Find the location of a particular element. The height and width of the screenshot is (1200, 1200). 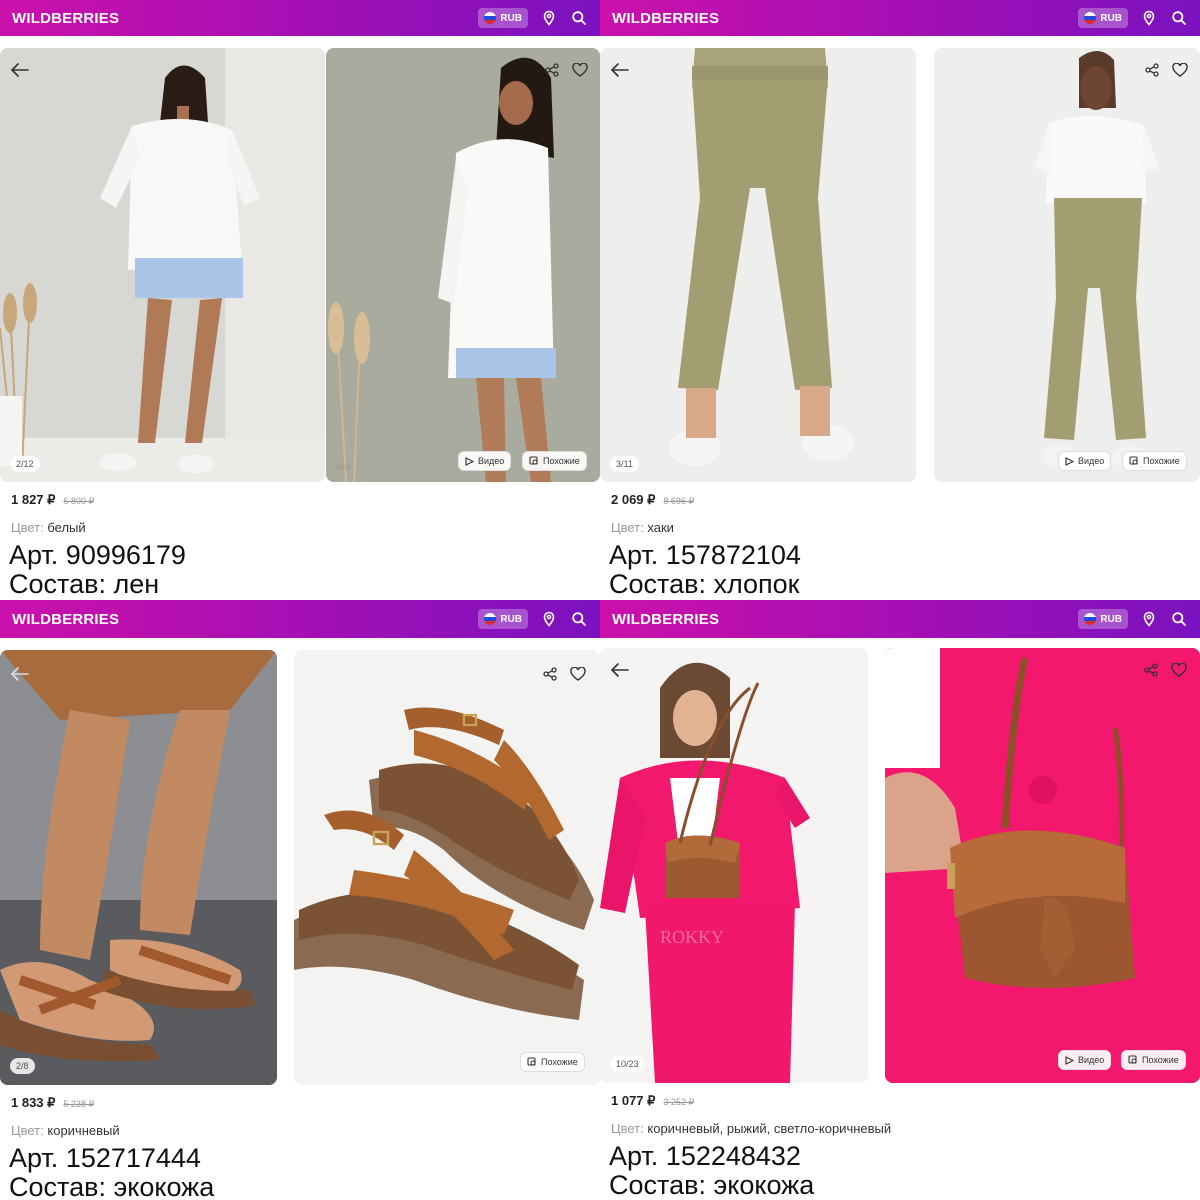

product-photo-secondary: WB Видео Похожие is located at coordinates (463, 265).